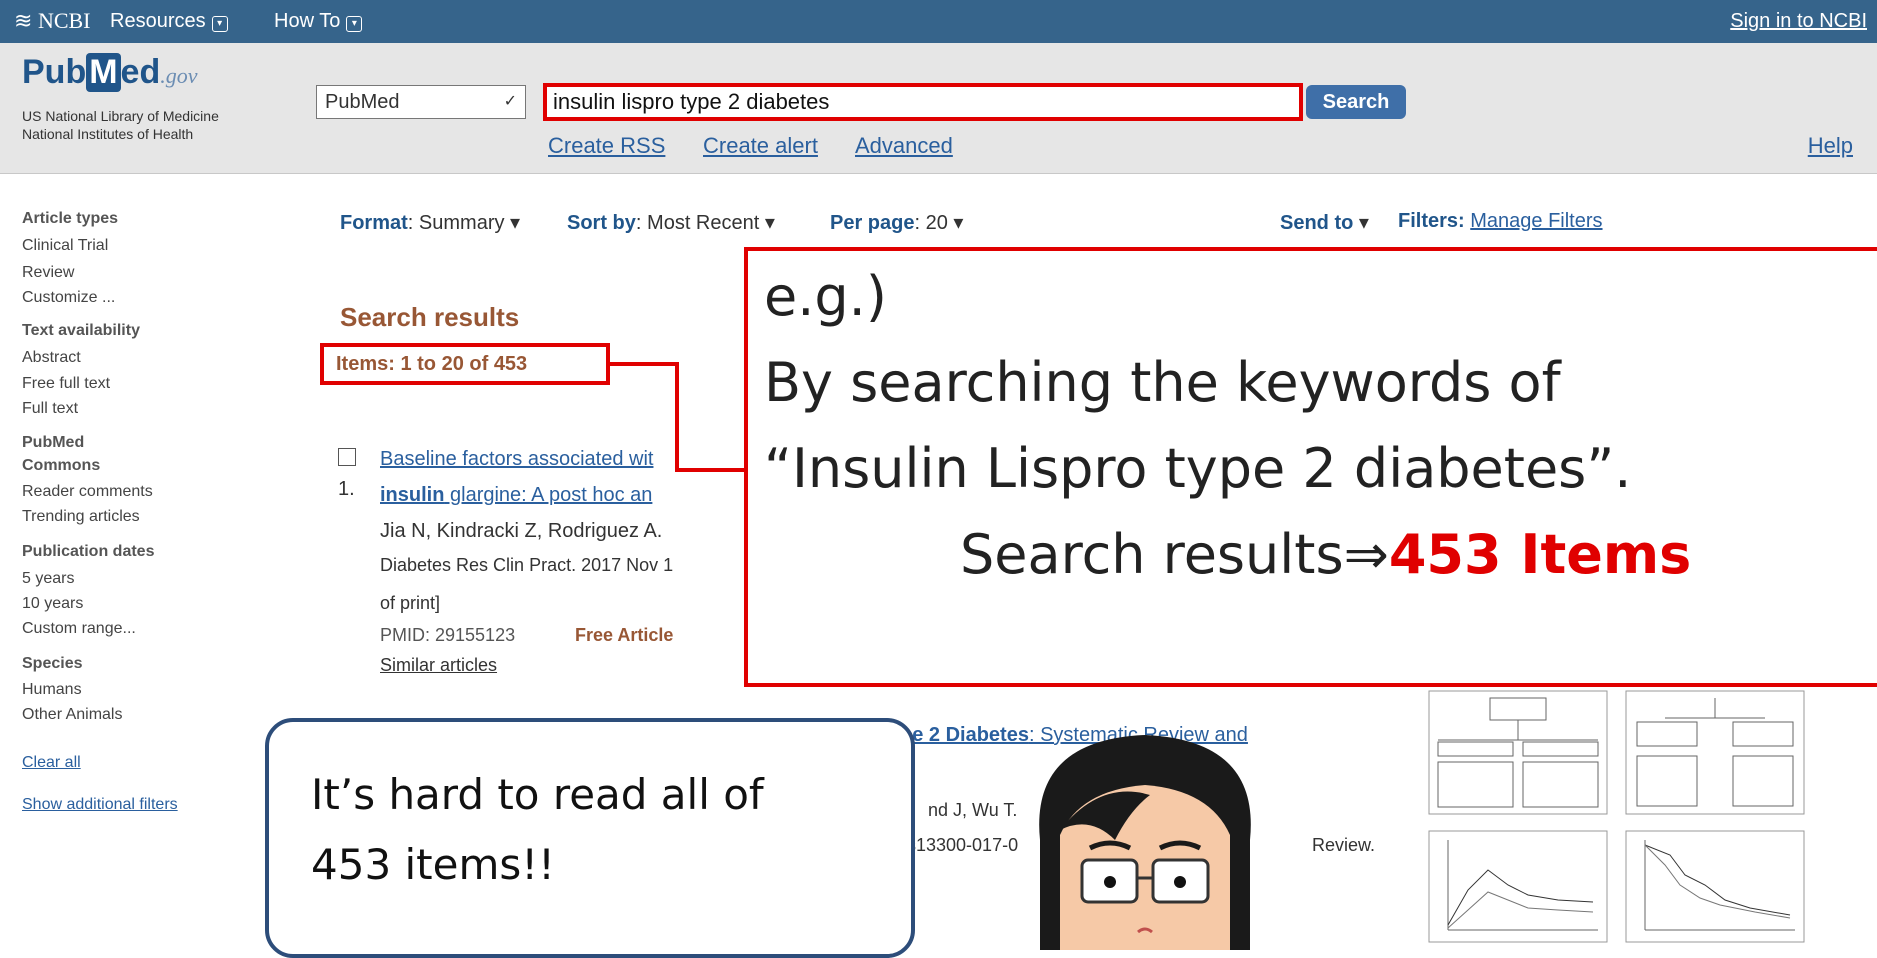 The height and width of the screenshot is (958, 1877). I want to click on format-dropdown: Format: Summary ▾, so click(430, 222).